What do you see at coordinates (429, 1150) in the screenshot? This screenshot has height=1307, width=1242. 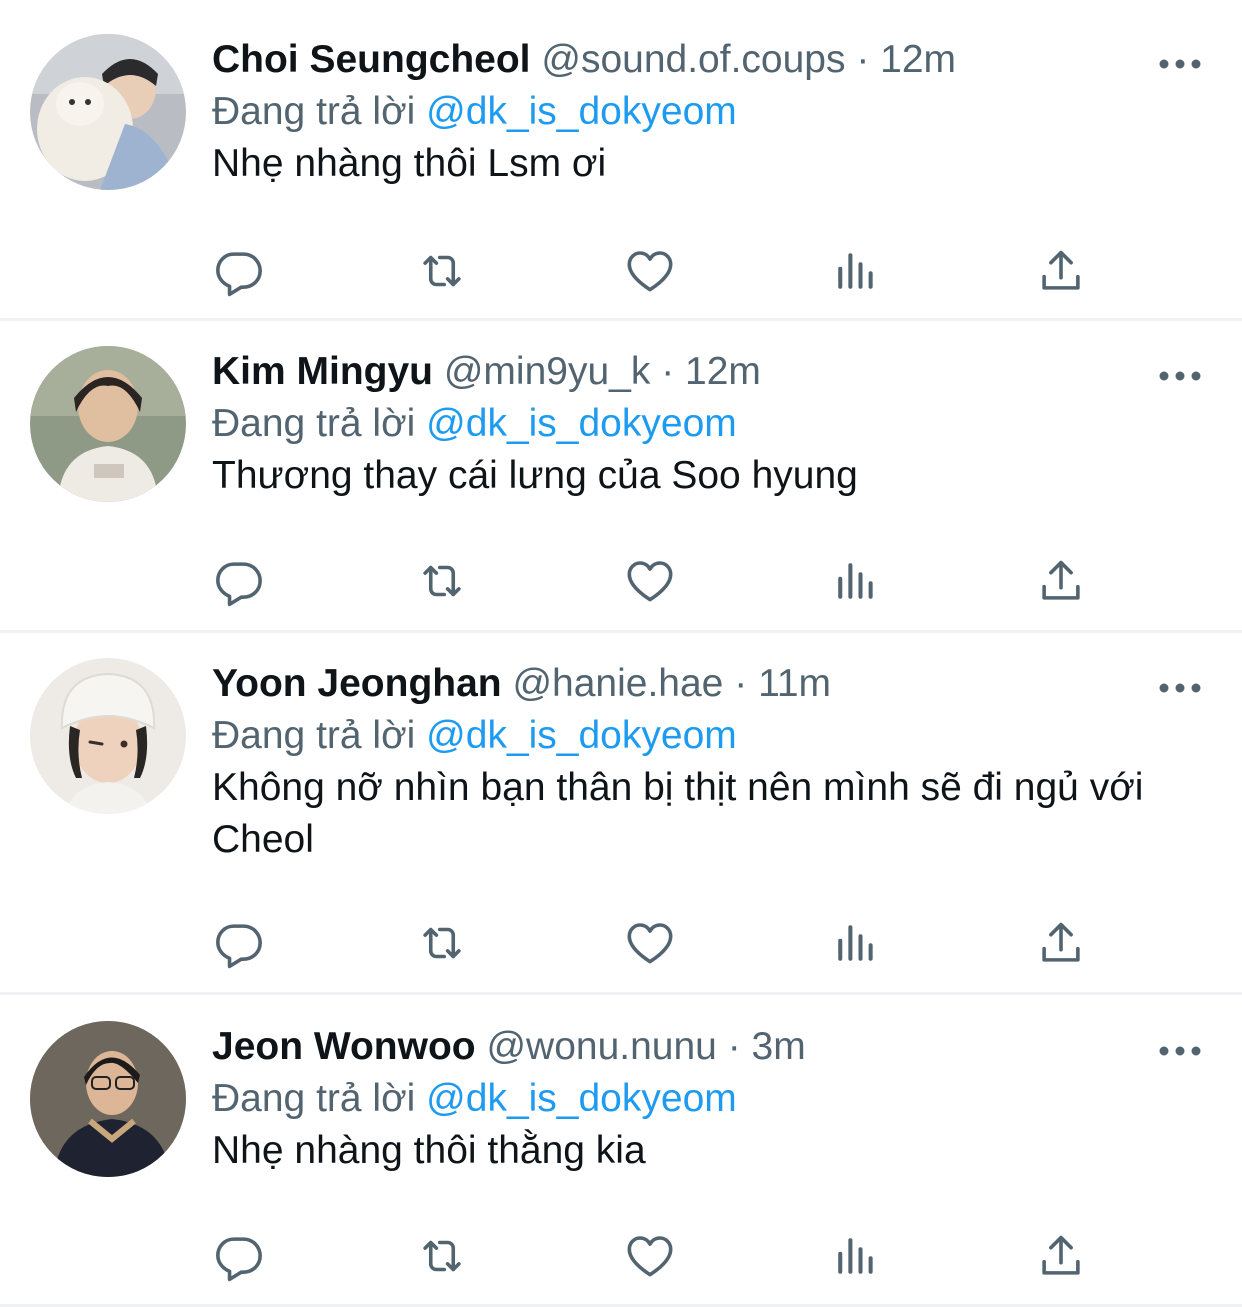 I see `tweet-text: Nhẹ nhàng thôi thằng kia` at bounding box center [429, 1150].